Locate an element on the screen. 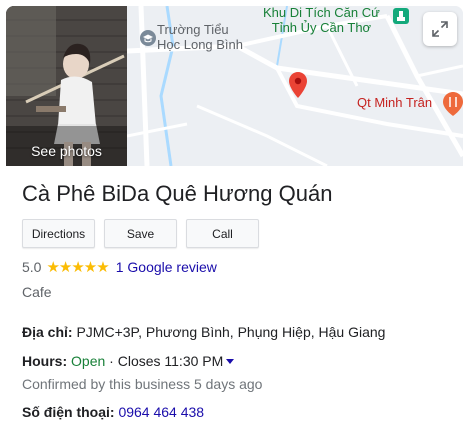  photo-thumbnail: See photos is located at coordinates (66, 86).